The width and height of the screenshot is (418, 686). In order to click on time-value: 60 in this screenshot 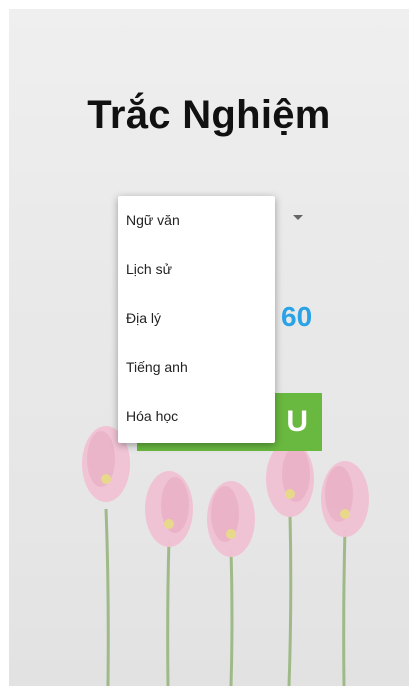, I will do `click(297, 316)`.